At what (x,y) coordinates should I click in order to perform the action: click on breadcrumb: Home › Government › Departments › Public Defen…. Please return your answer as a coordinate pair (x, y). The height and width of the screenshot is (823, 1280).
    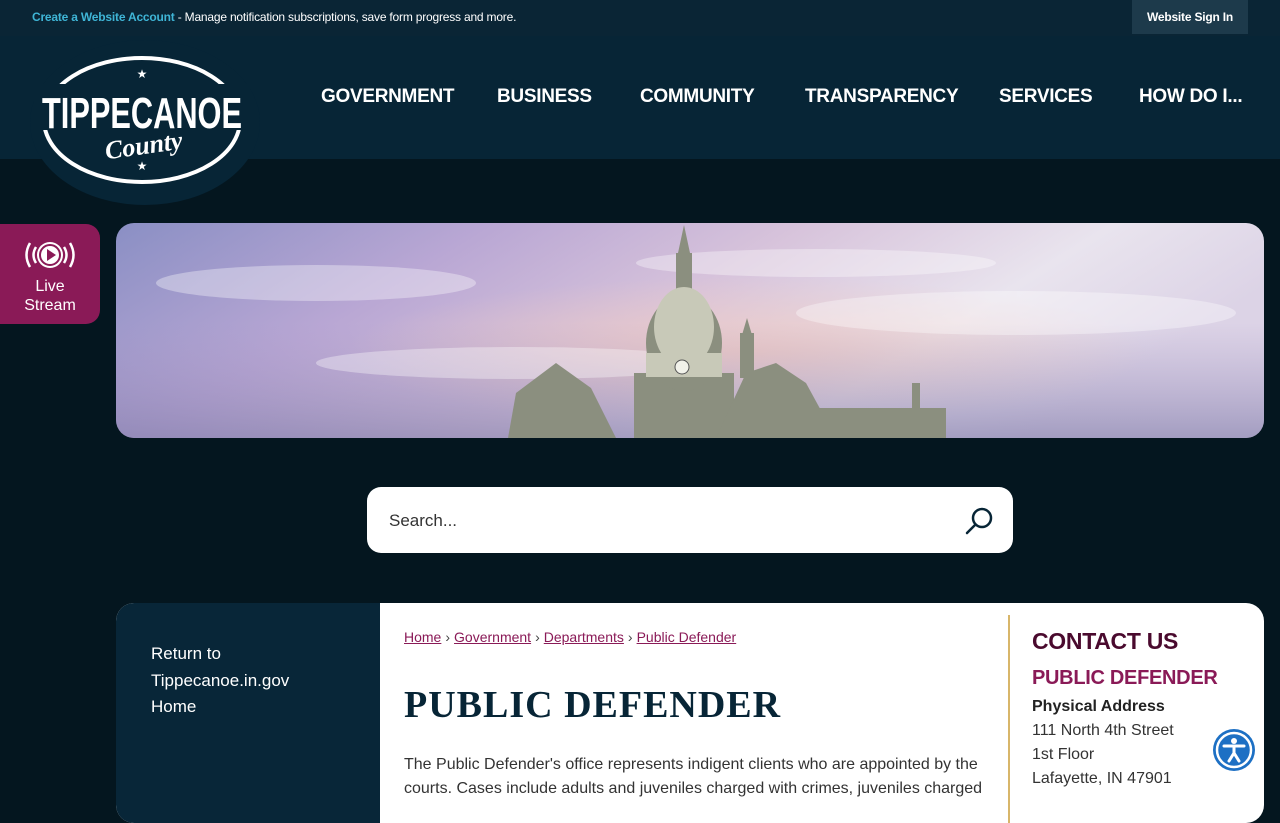
    Looking at the image, I should click on (570, 637).